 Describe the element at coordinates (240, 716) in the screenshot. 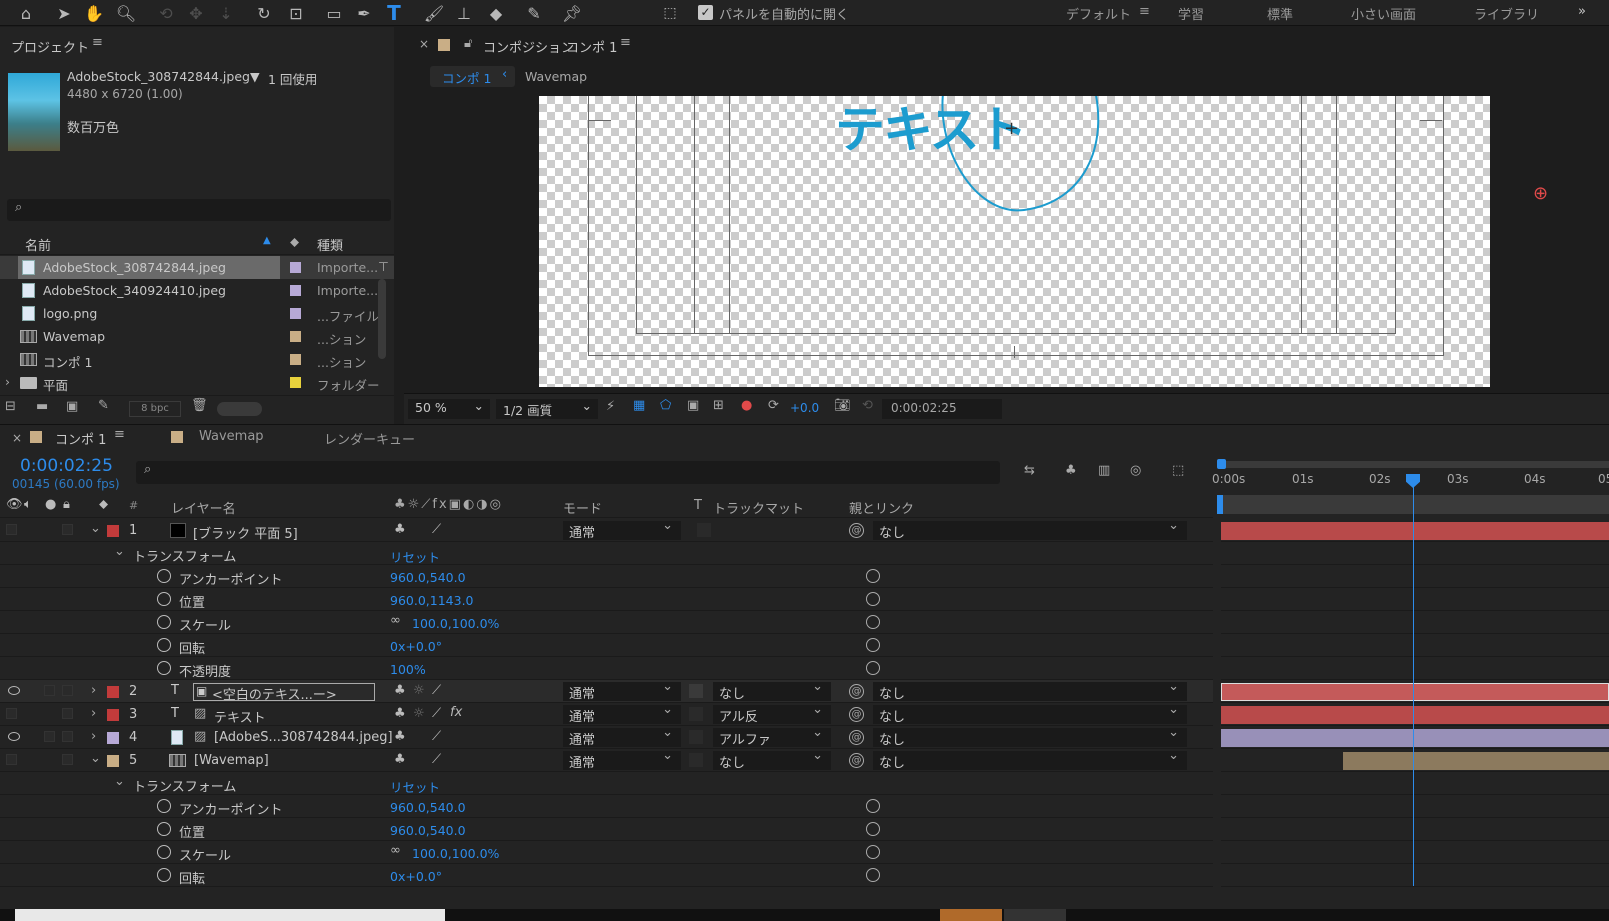

I see `layer-name: テキスト` at that location.